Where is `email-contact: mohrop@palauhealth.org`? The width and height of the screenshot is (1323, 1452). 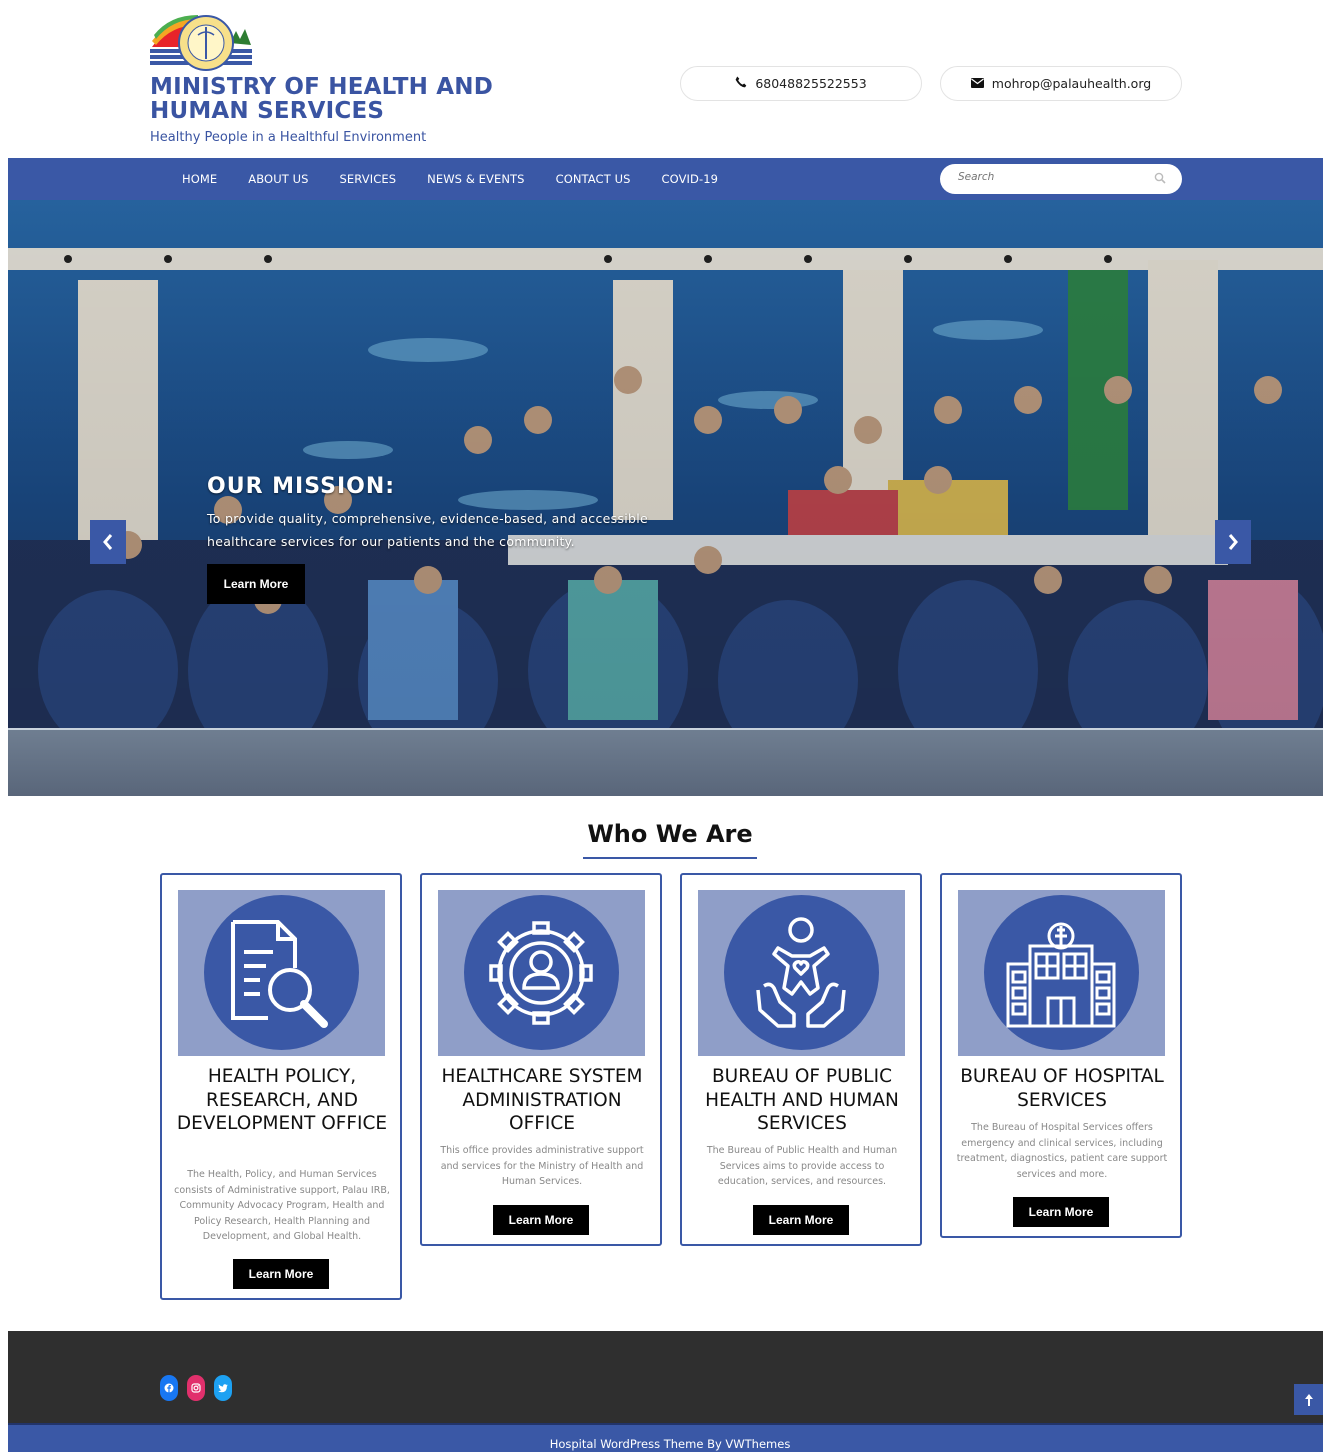
email-contact: mohrop@palauhealth.org is located at coordinates (1061, 83).